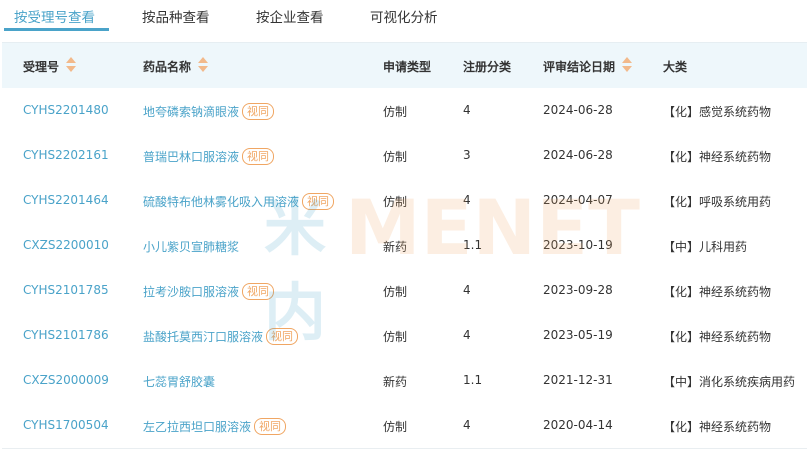 This screenshot has height=450, width=807. I want to click on tab-by-company: 按企业查看, so click(290, 16).